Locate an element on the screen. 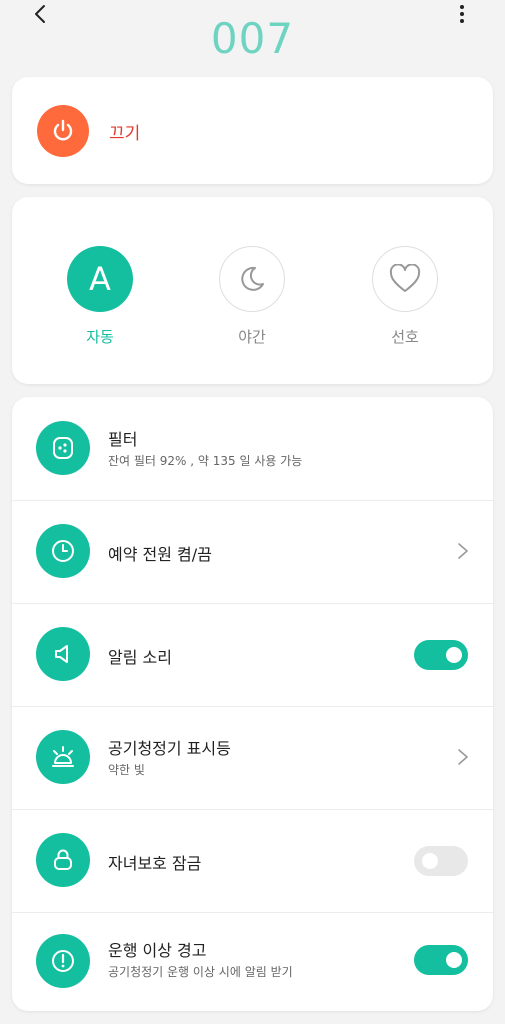  settings-row-title: 필터 is located at coordinates (123, 439).